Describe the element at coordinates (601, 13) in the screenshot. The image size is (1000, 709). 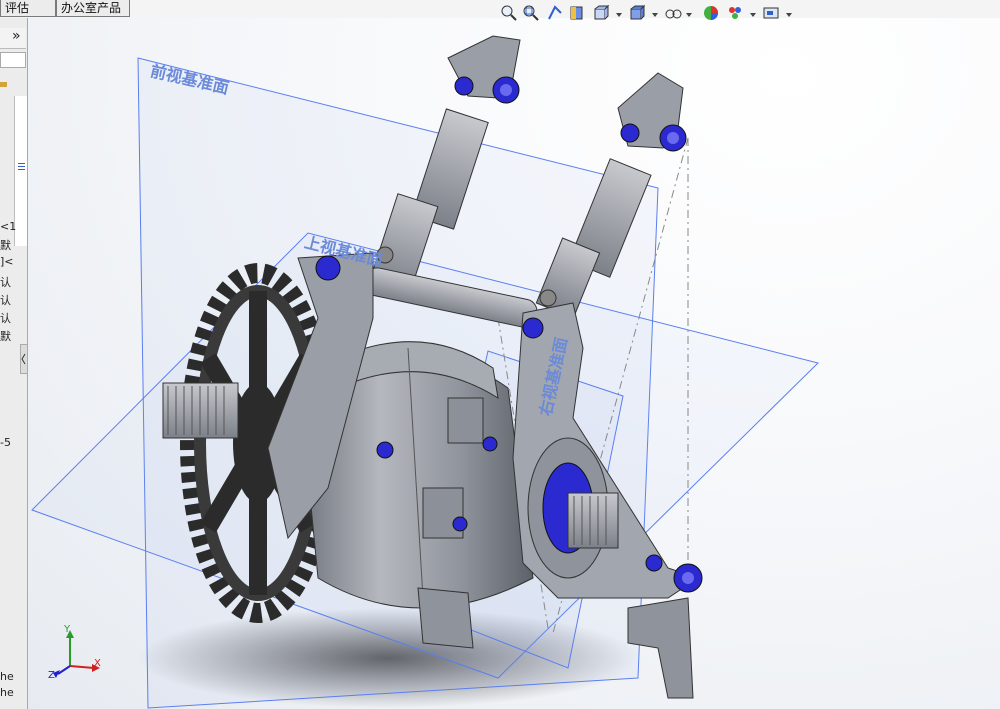
I see `view-orientation-icon` at that location.